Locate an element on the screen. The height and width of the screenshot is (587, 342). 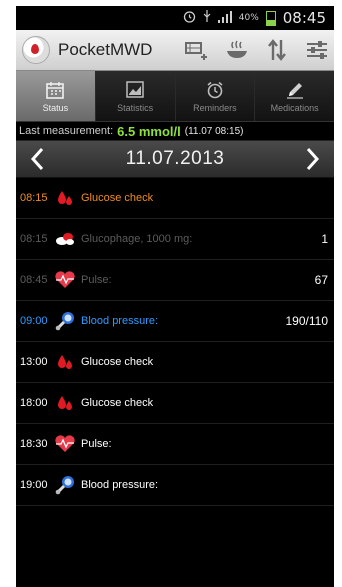
battery-icon is located at coordinates (270, 18).